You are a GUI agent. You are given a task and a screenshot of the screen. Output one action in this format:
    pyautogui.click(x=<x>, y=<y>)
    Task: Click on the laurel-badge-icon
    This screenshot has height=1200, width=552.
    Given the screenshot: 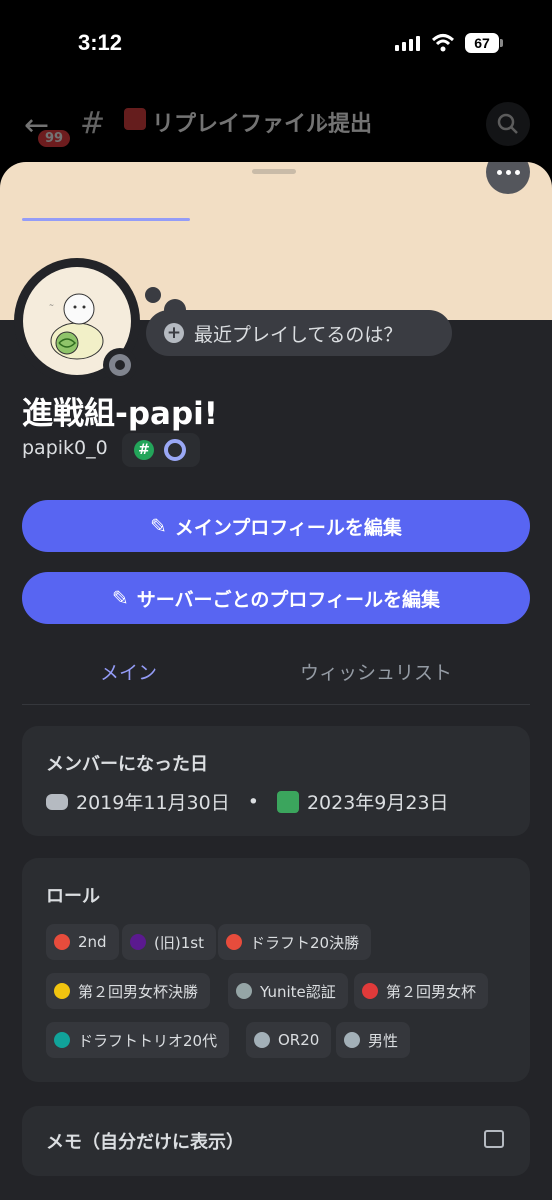 What is the action you would take?
    pyautogui.click(x=175, y=450)
    